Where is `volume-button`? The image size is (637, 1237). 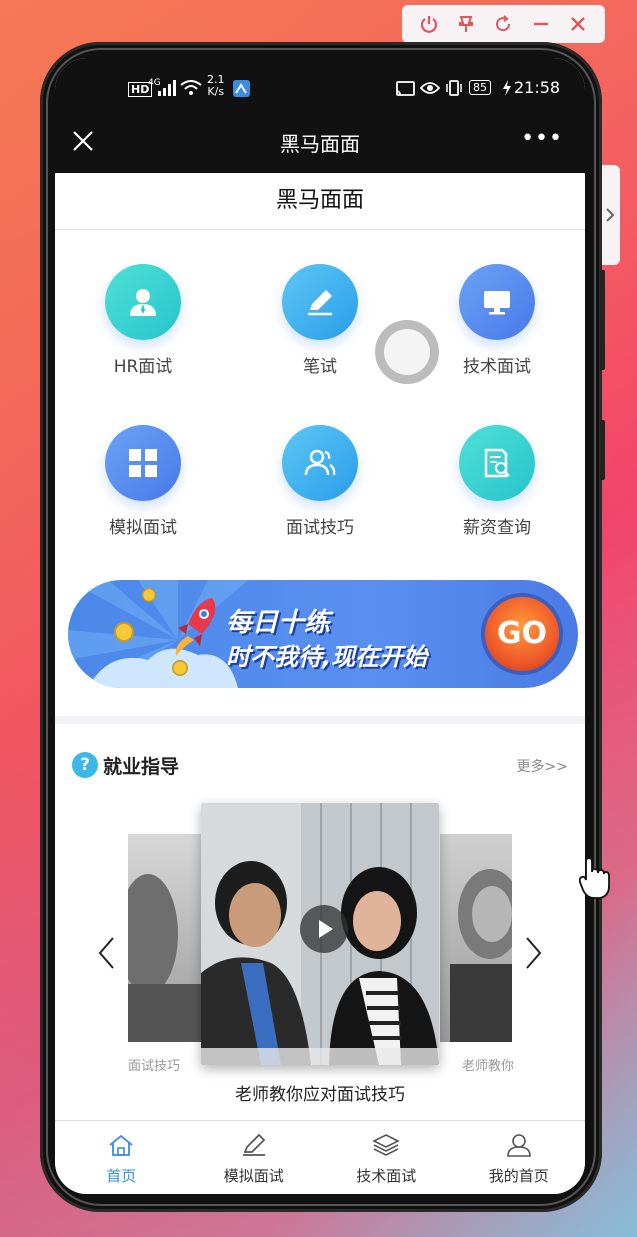 volume-button is located at coordinates (602, 320).